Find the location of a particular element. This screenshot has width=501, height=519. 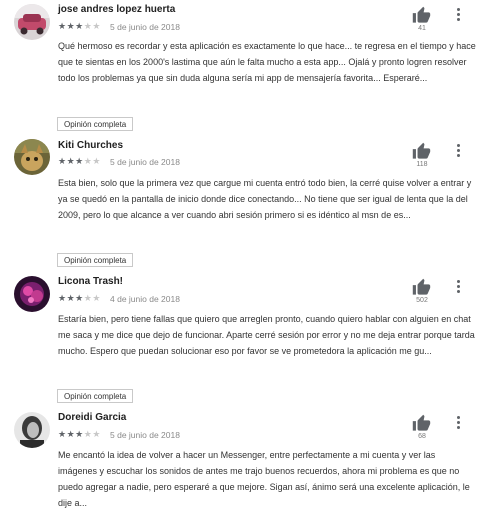

like-count: 41 is located at coordinates (422, 28).